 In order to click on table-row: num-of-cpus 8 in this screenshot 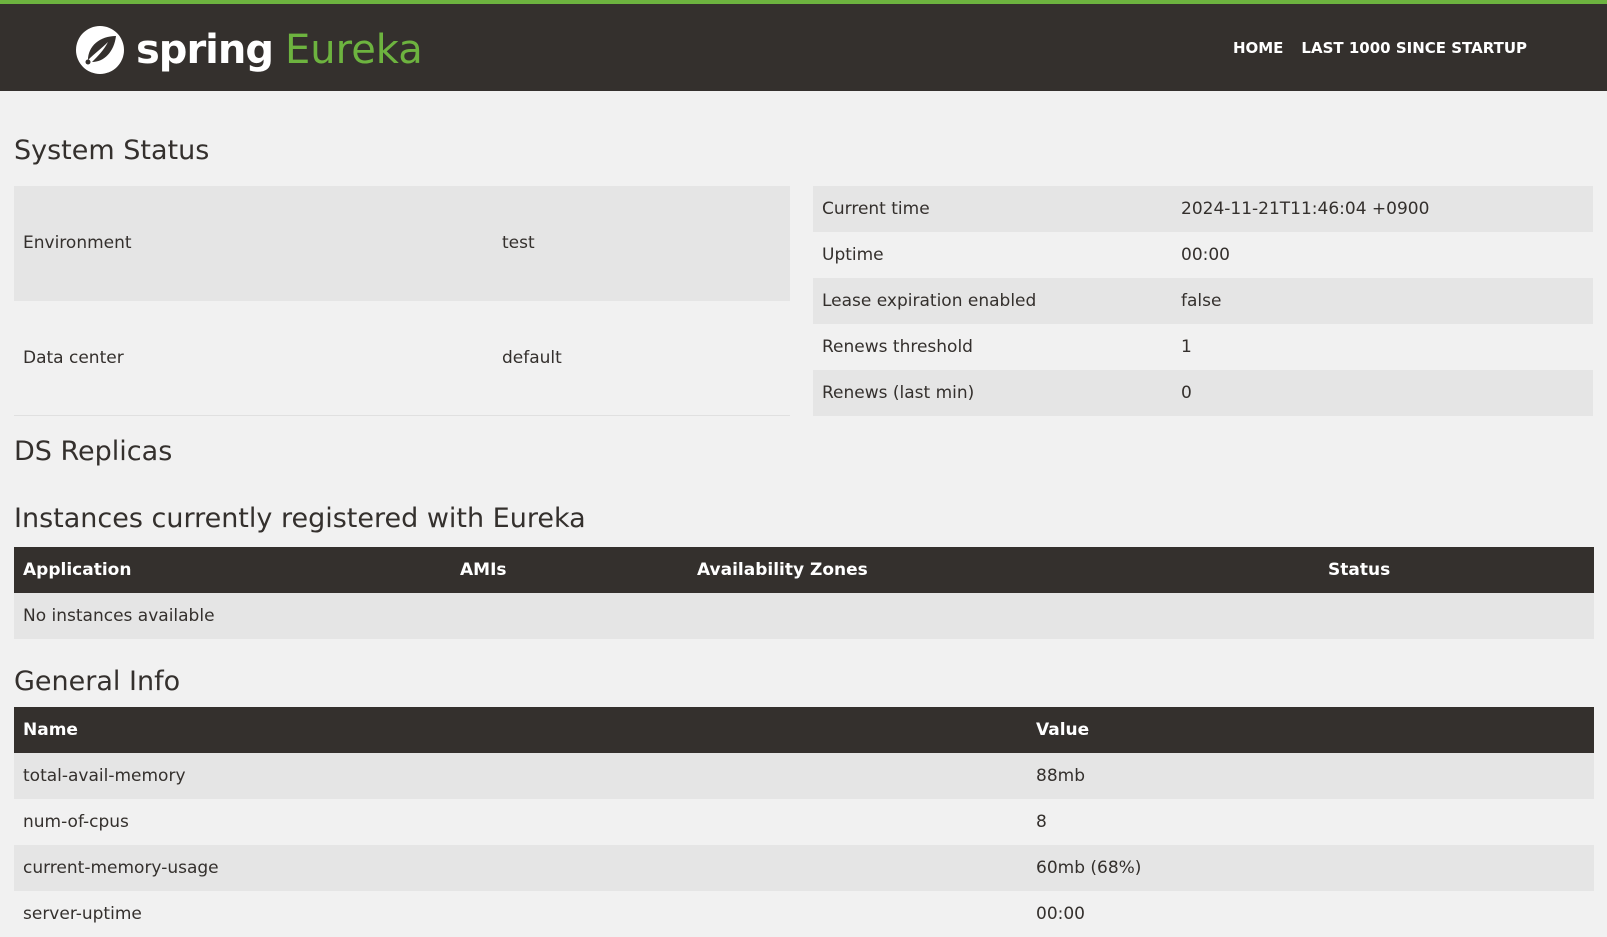, I will do `click(804, 822)`.